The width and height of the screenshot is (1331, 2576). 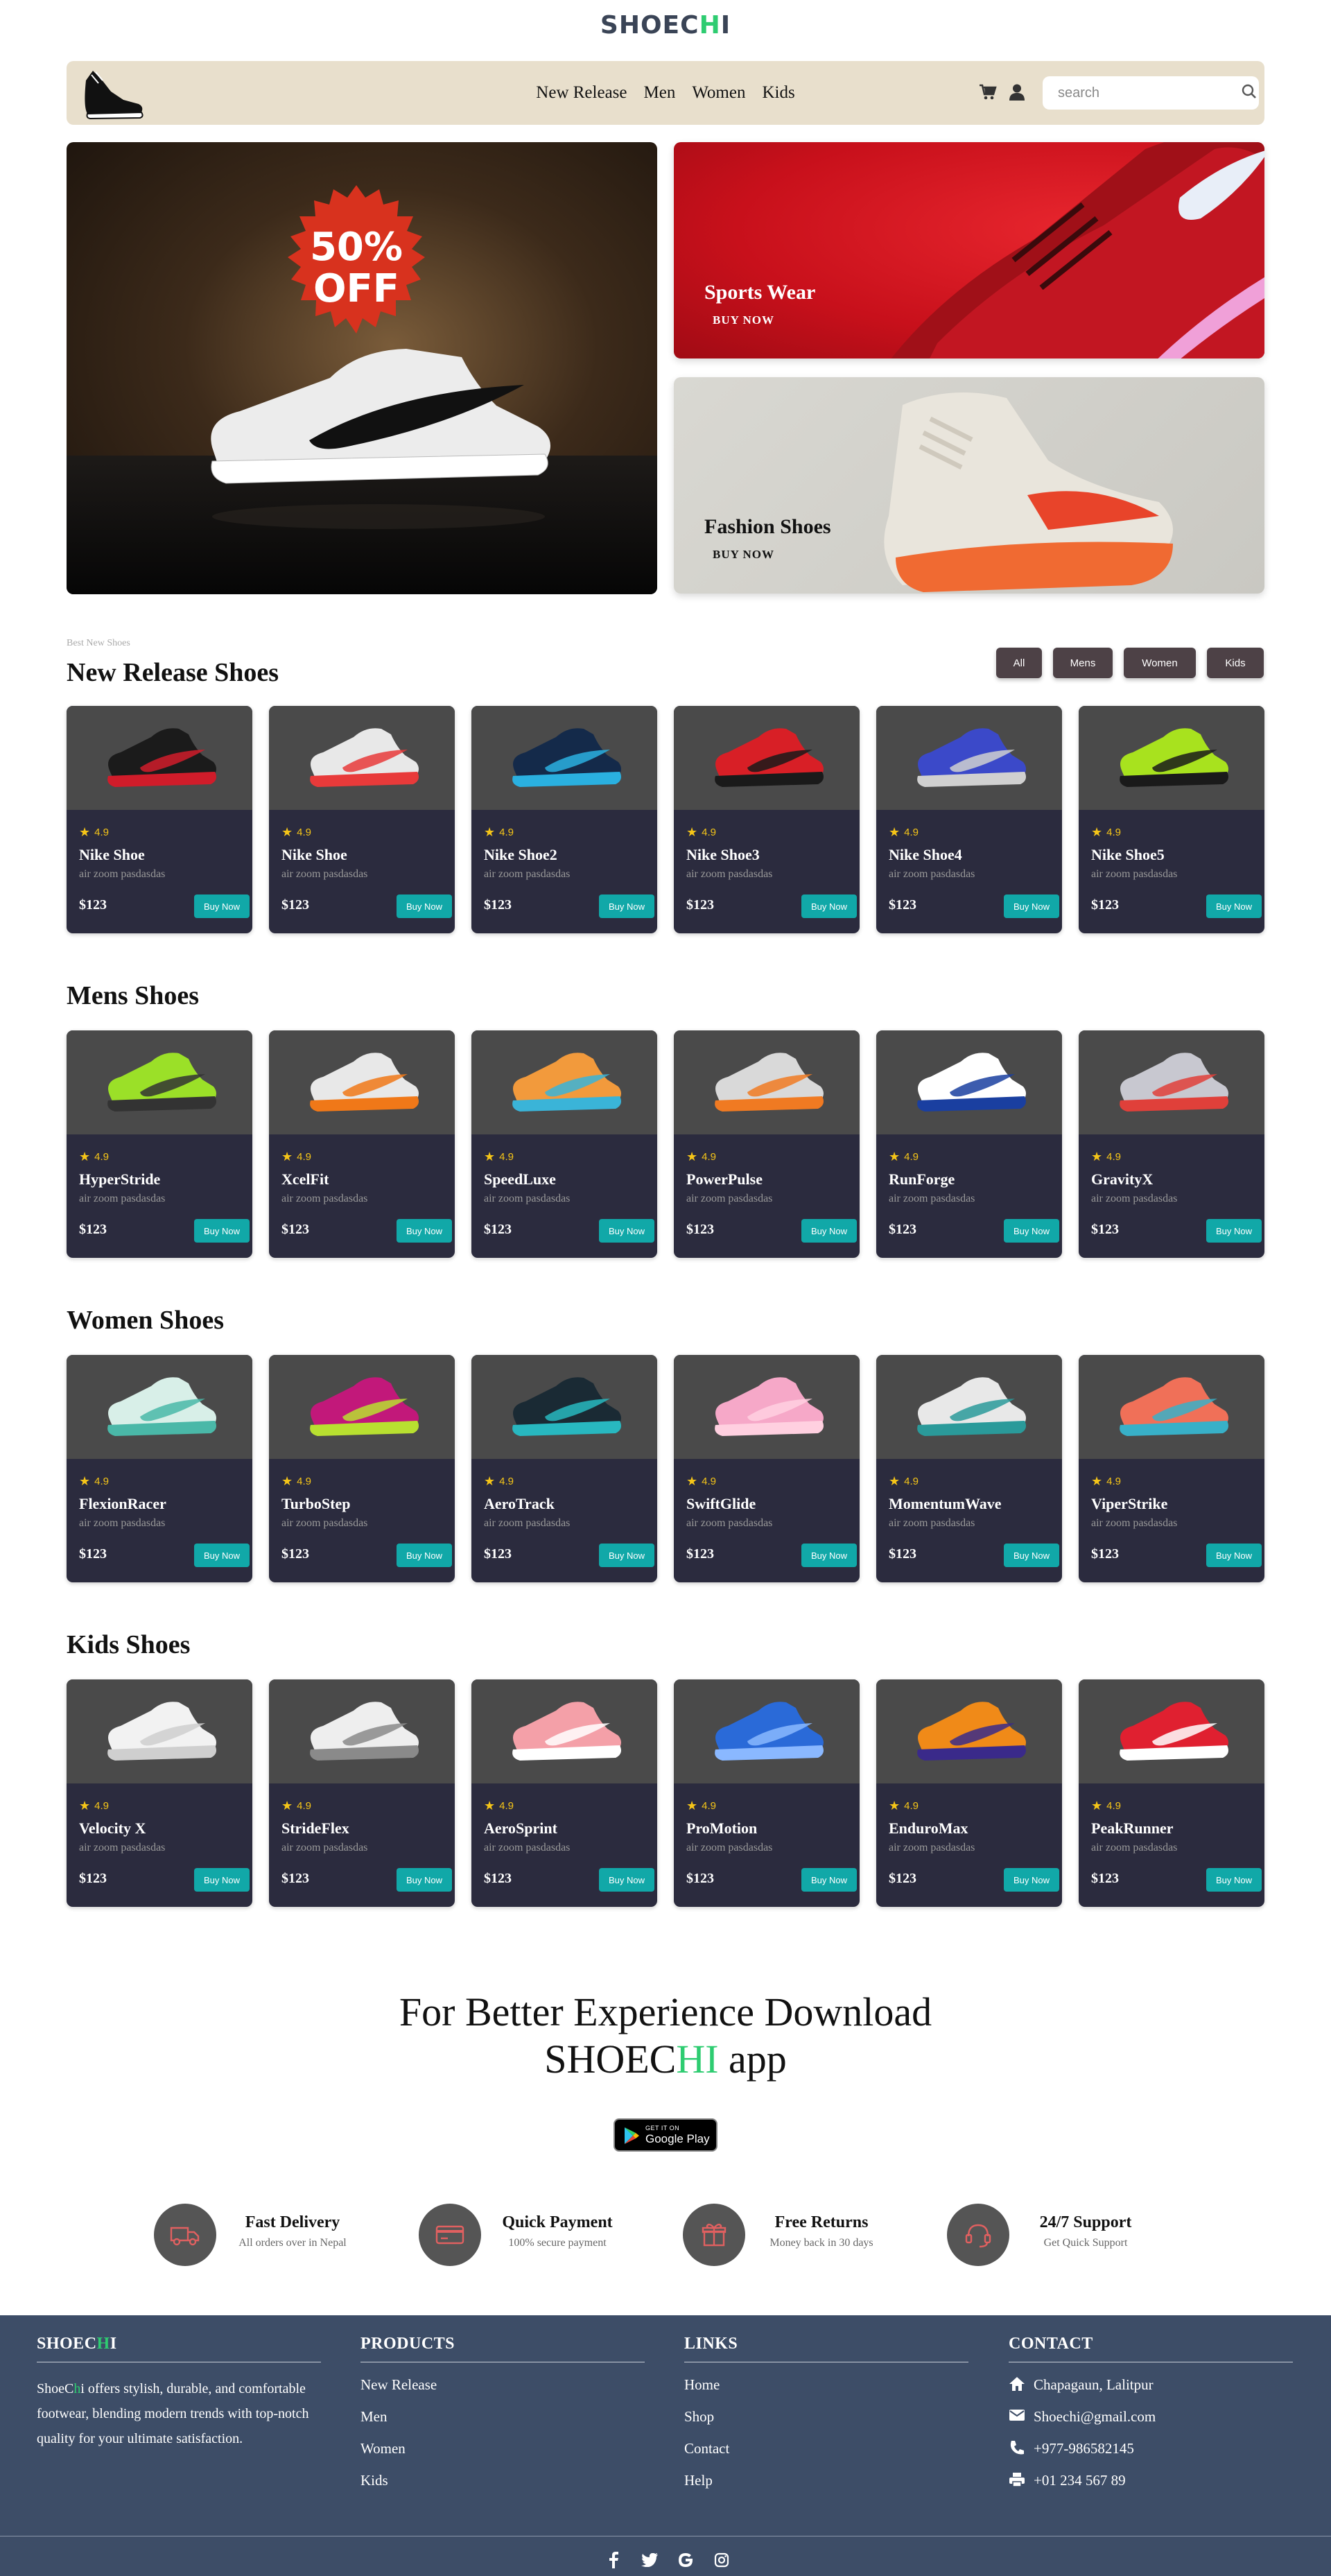 I want to click on product-name: MomentumWave, so click(x=945, y=1503).